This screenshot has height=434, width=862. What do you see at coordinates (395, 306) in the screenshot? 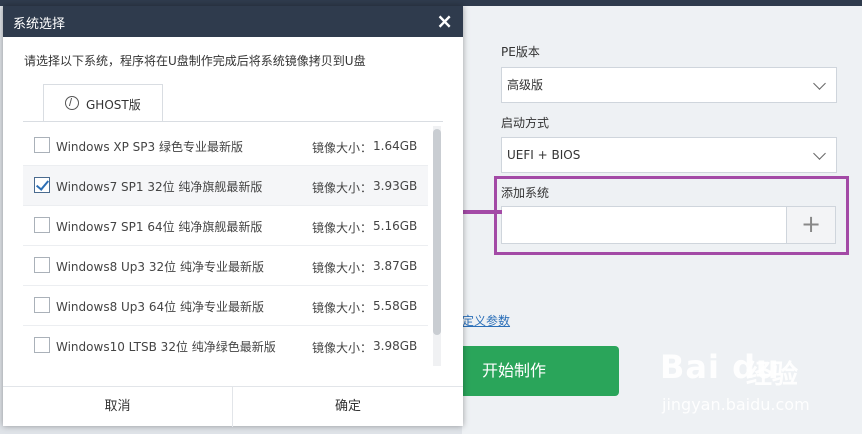
I see `image-size-value: 5.58GB` at bounding box center [395, 306].